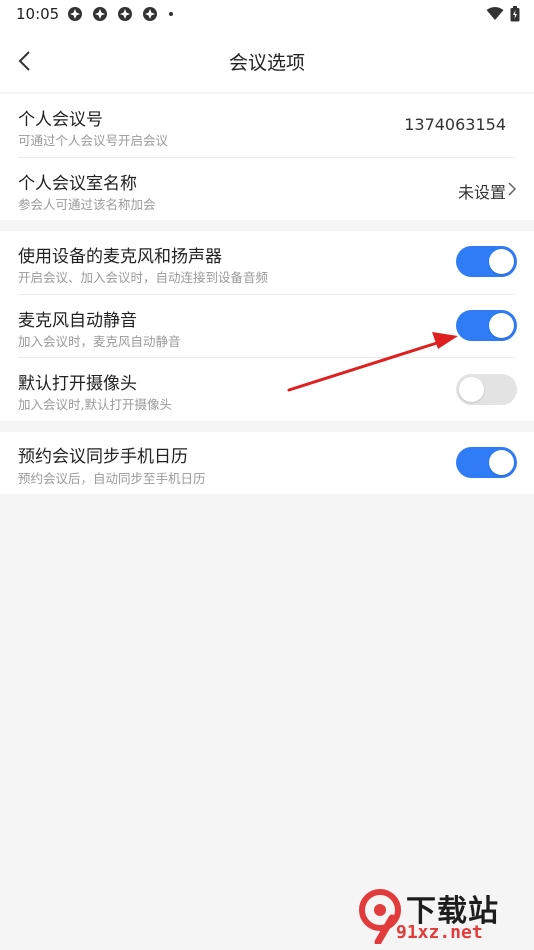 This screenshot has height=950, width=534. I want to click on personal-room-name-desc: 参会人可通过该名称加会, so click(87, 204).